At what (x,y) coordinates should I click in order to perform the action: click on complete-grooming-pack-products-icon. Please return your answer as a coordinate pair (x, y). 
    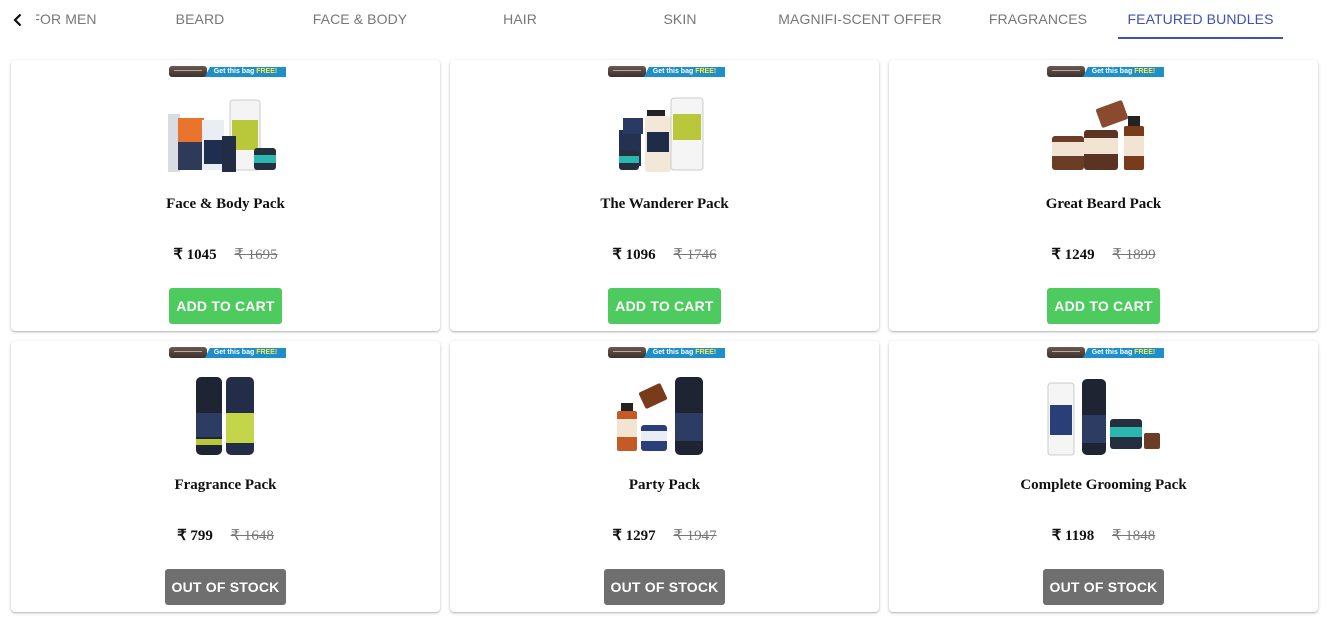
    Looking at the image, I should click on (1103, 417).